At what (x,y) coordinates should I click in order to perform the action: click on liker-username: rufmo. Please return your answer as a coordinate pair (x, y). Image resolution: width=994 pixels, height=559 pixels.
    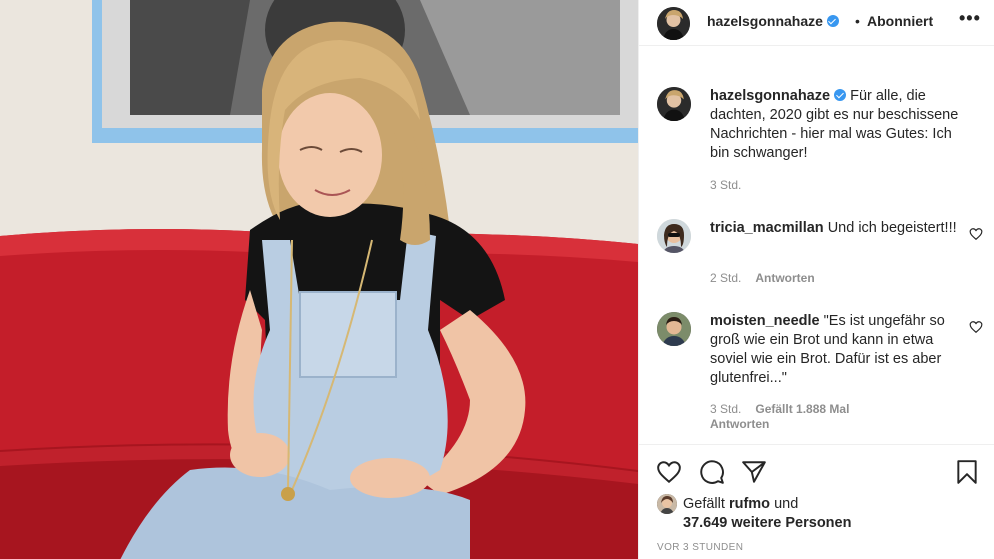
    Looking at the image, I should click on (749, 504).